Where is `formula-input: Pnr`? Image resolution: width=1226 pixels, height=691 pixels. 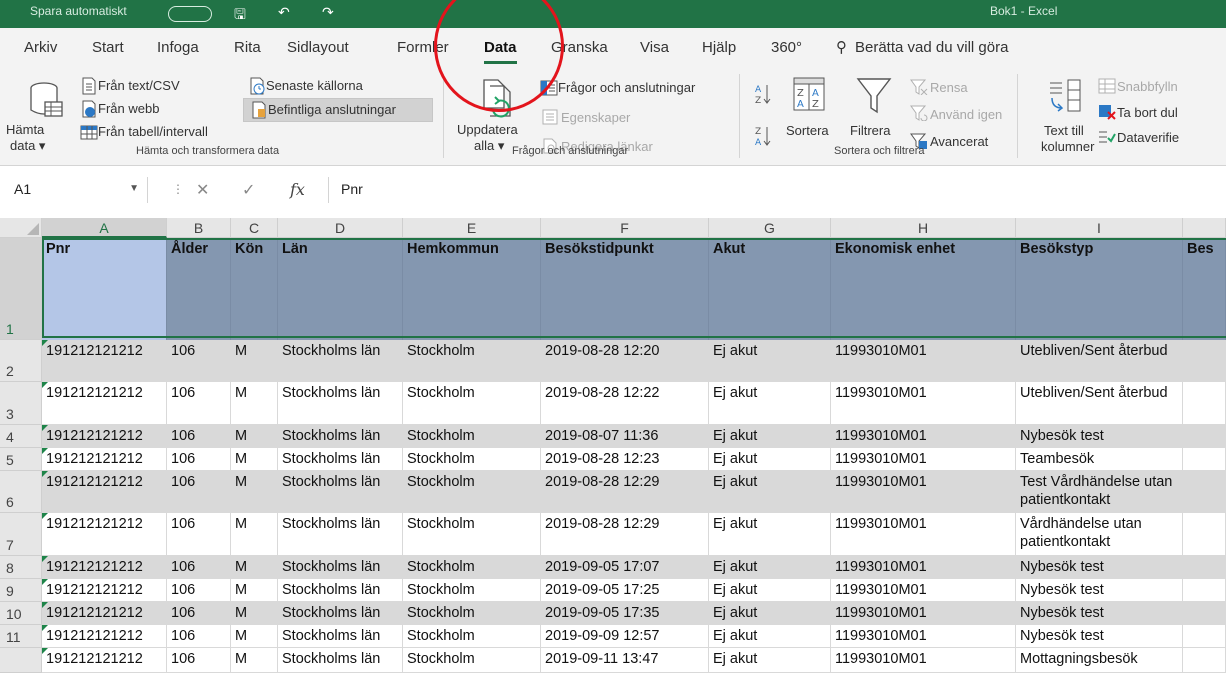 formula-input: Pnr is located at coordinates (777, 190).